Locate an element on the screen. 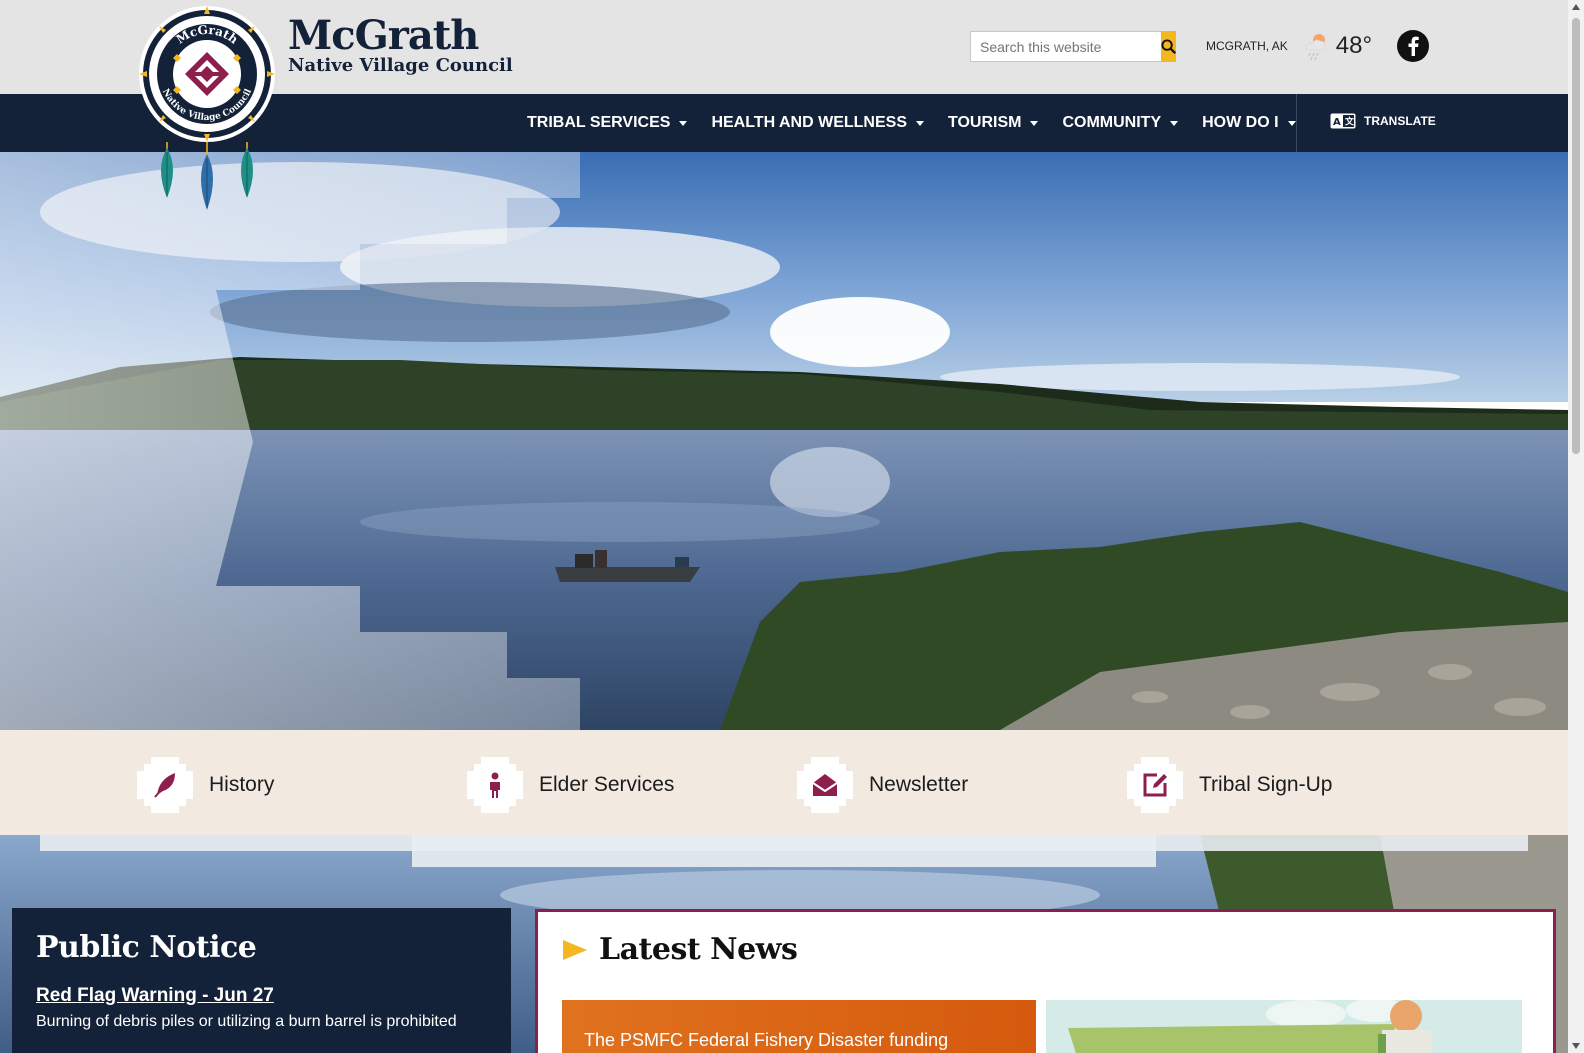 The height and width of the screenshot is (1053, 1584). quick-link-label: History is located at coordinates (242, 784).